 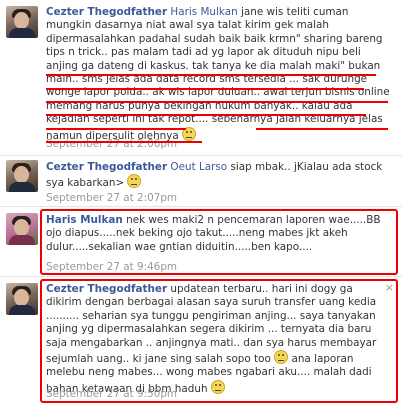 What do you see at coordinates (219, 242) in the screenshot?
I see `highlight-box` at bounding box center [219, 242].